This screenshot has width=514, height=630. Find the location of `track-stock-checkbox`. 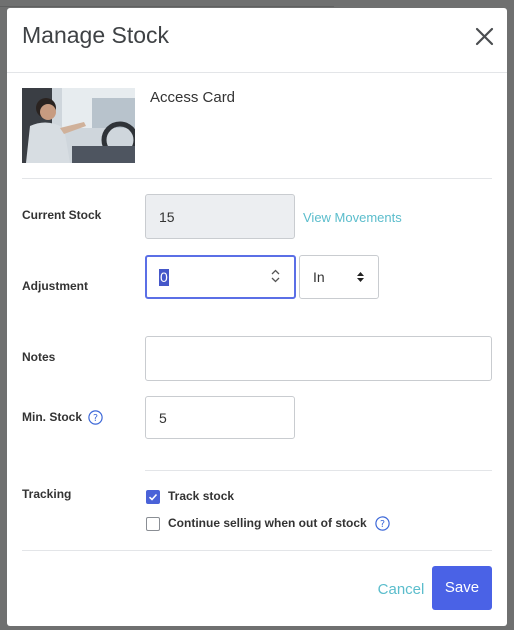

track-stock-checkbox is located at coordinates (153, 497).